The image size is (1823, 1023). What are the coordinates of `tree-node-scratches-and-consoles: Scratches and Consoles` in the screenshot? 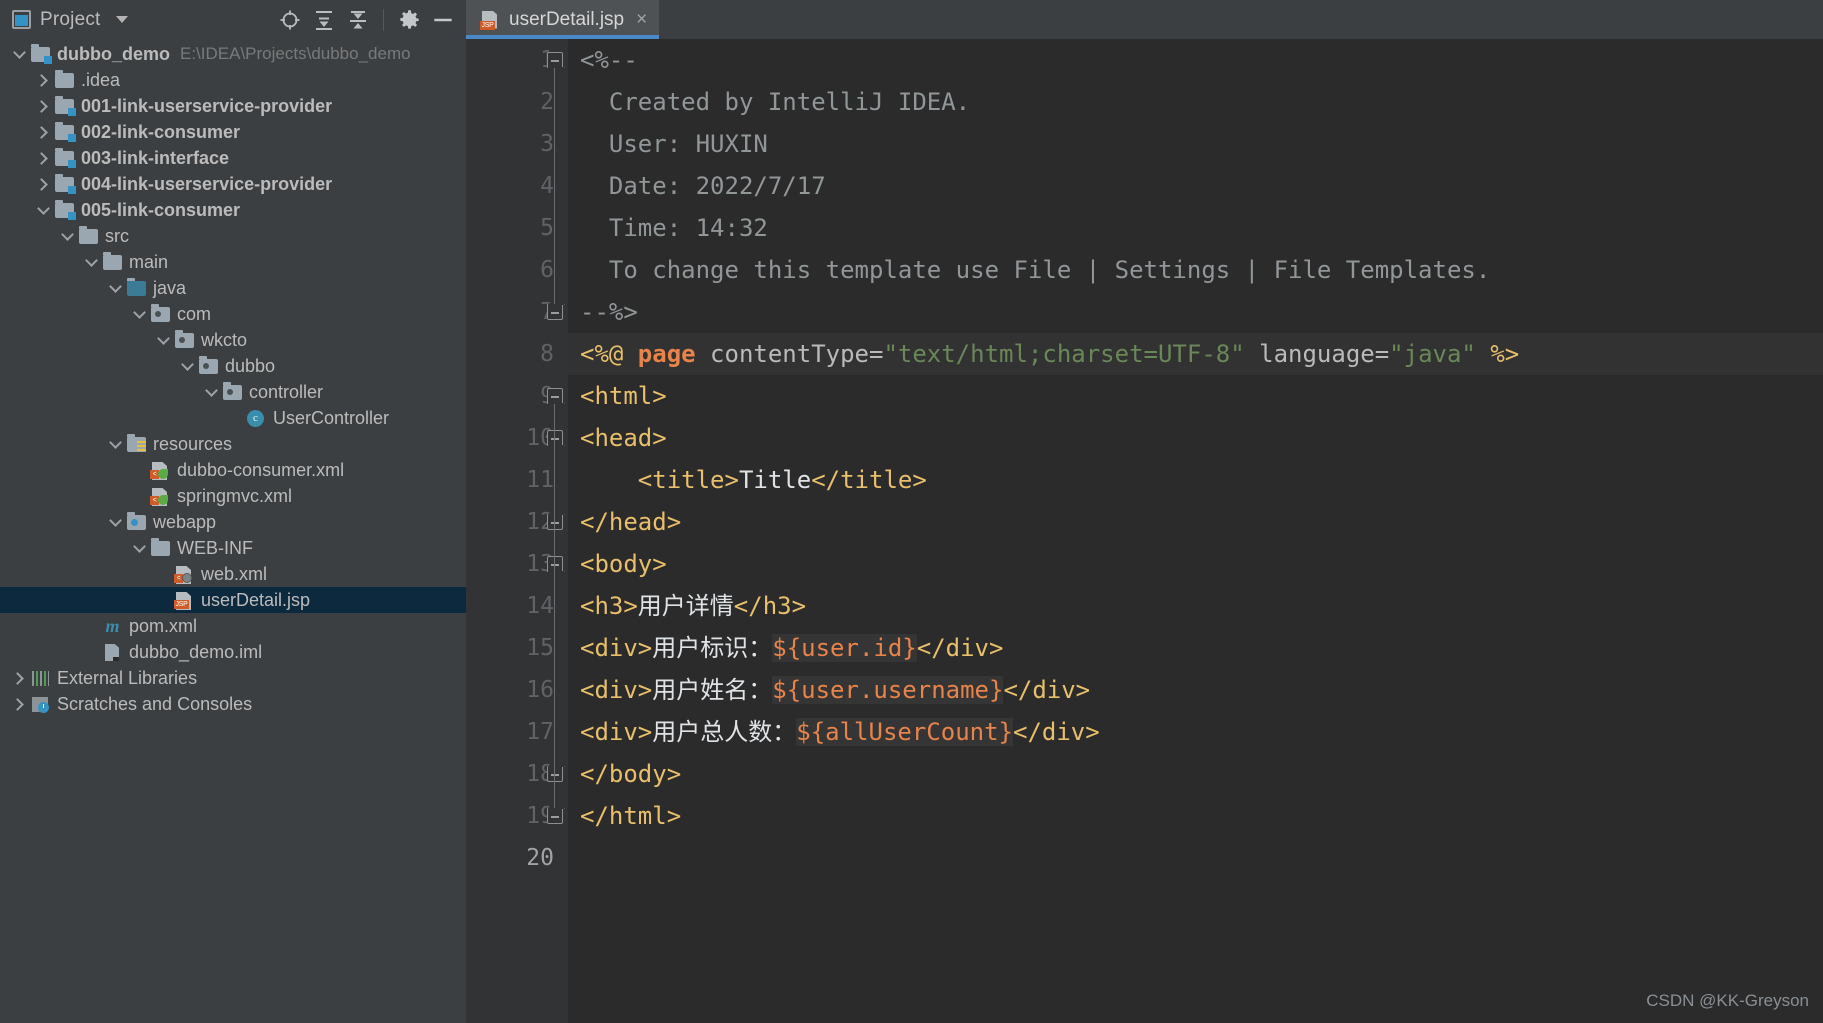 It's located at (233, 704).